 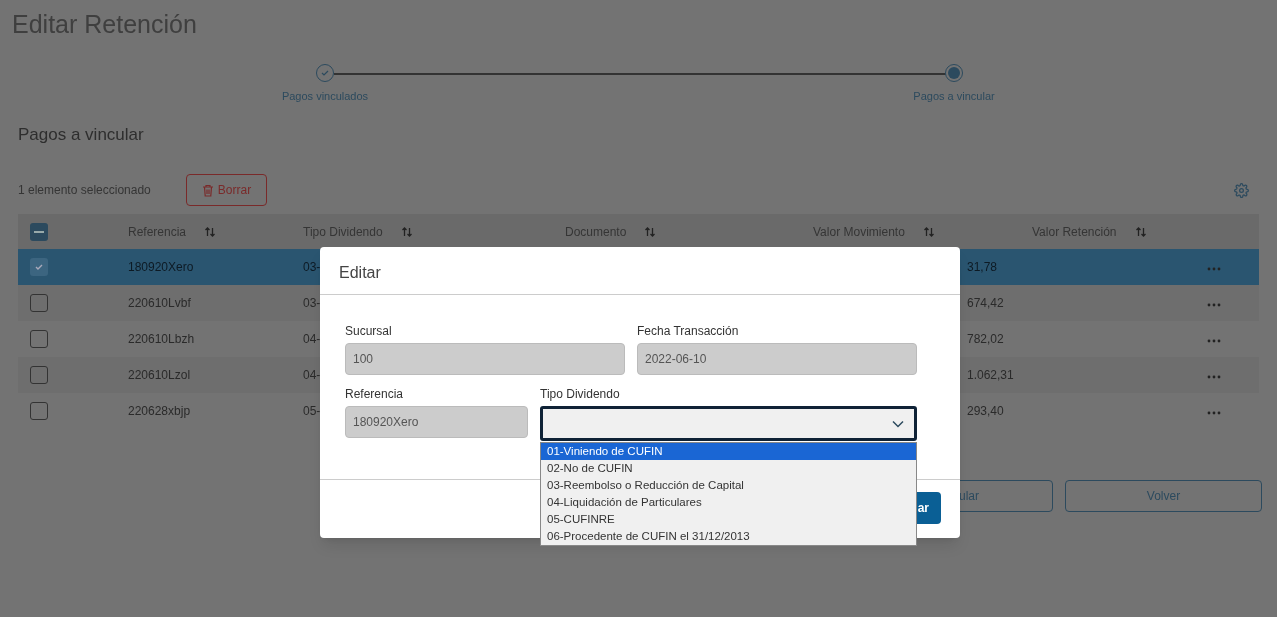 I want to click on table-cell: 1.062,31, so click(x=990, y=375).